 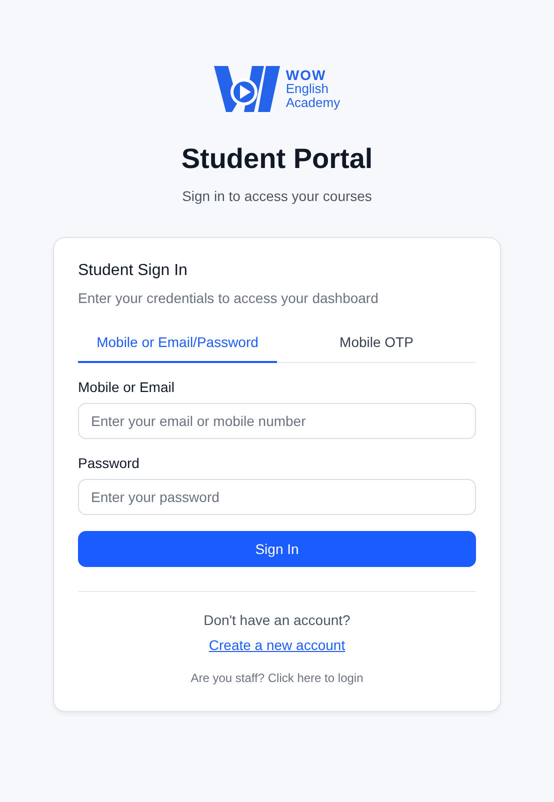 What do you see at coordinates (277, 196) in the screenshot?
I see `page-subtitle: Sign in to access your courses` at bounding box center [277, 196].